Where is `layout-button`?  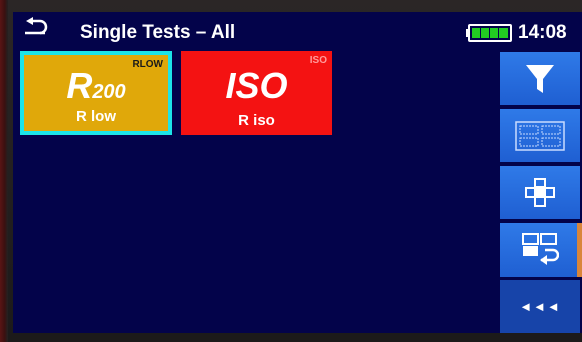
layout-button is located at coordinates (540, 192).